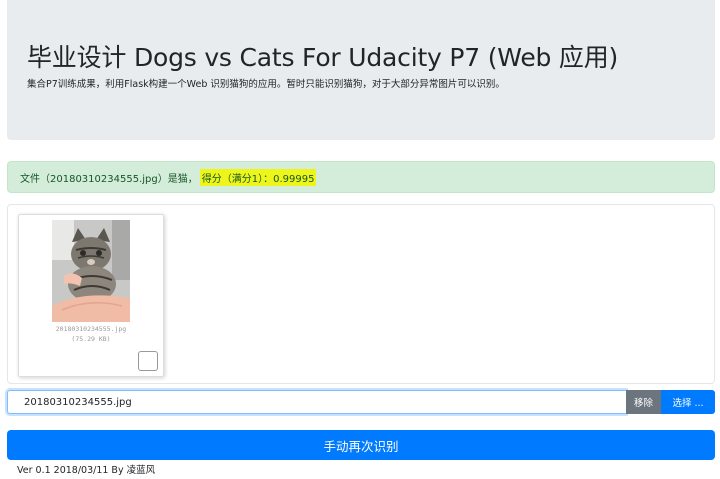 Image resolution: width=720 pixels, height=479 pixels. What do you see at coordinates (643, 402) in the screenshot?
I see `remove-file-button: 移除` at bounding box center [643, 402].